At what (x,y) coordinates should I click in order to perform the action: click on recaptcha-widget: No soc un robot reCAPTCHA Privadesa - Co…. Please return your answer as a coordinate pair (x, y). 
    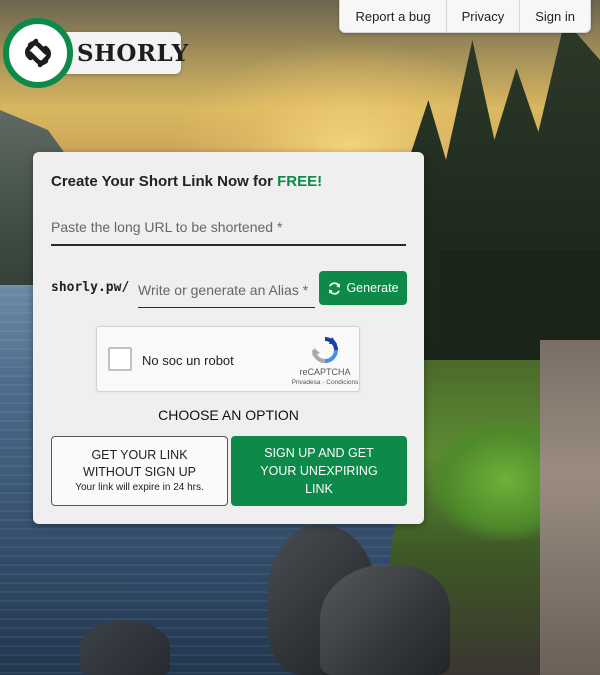
    Looking at the image, I should click on (228, 359).